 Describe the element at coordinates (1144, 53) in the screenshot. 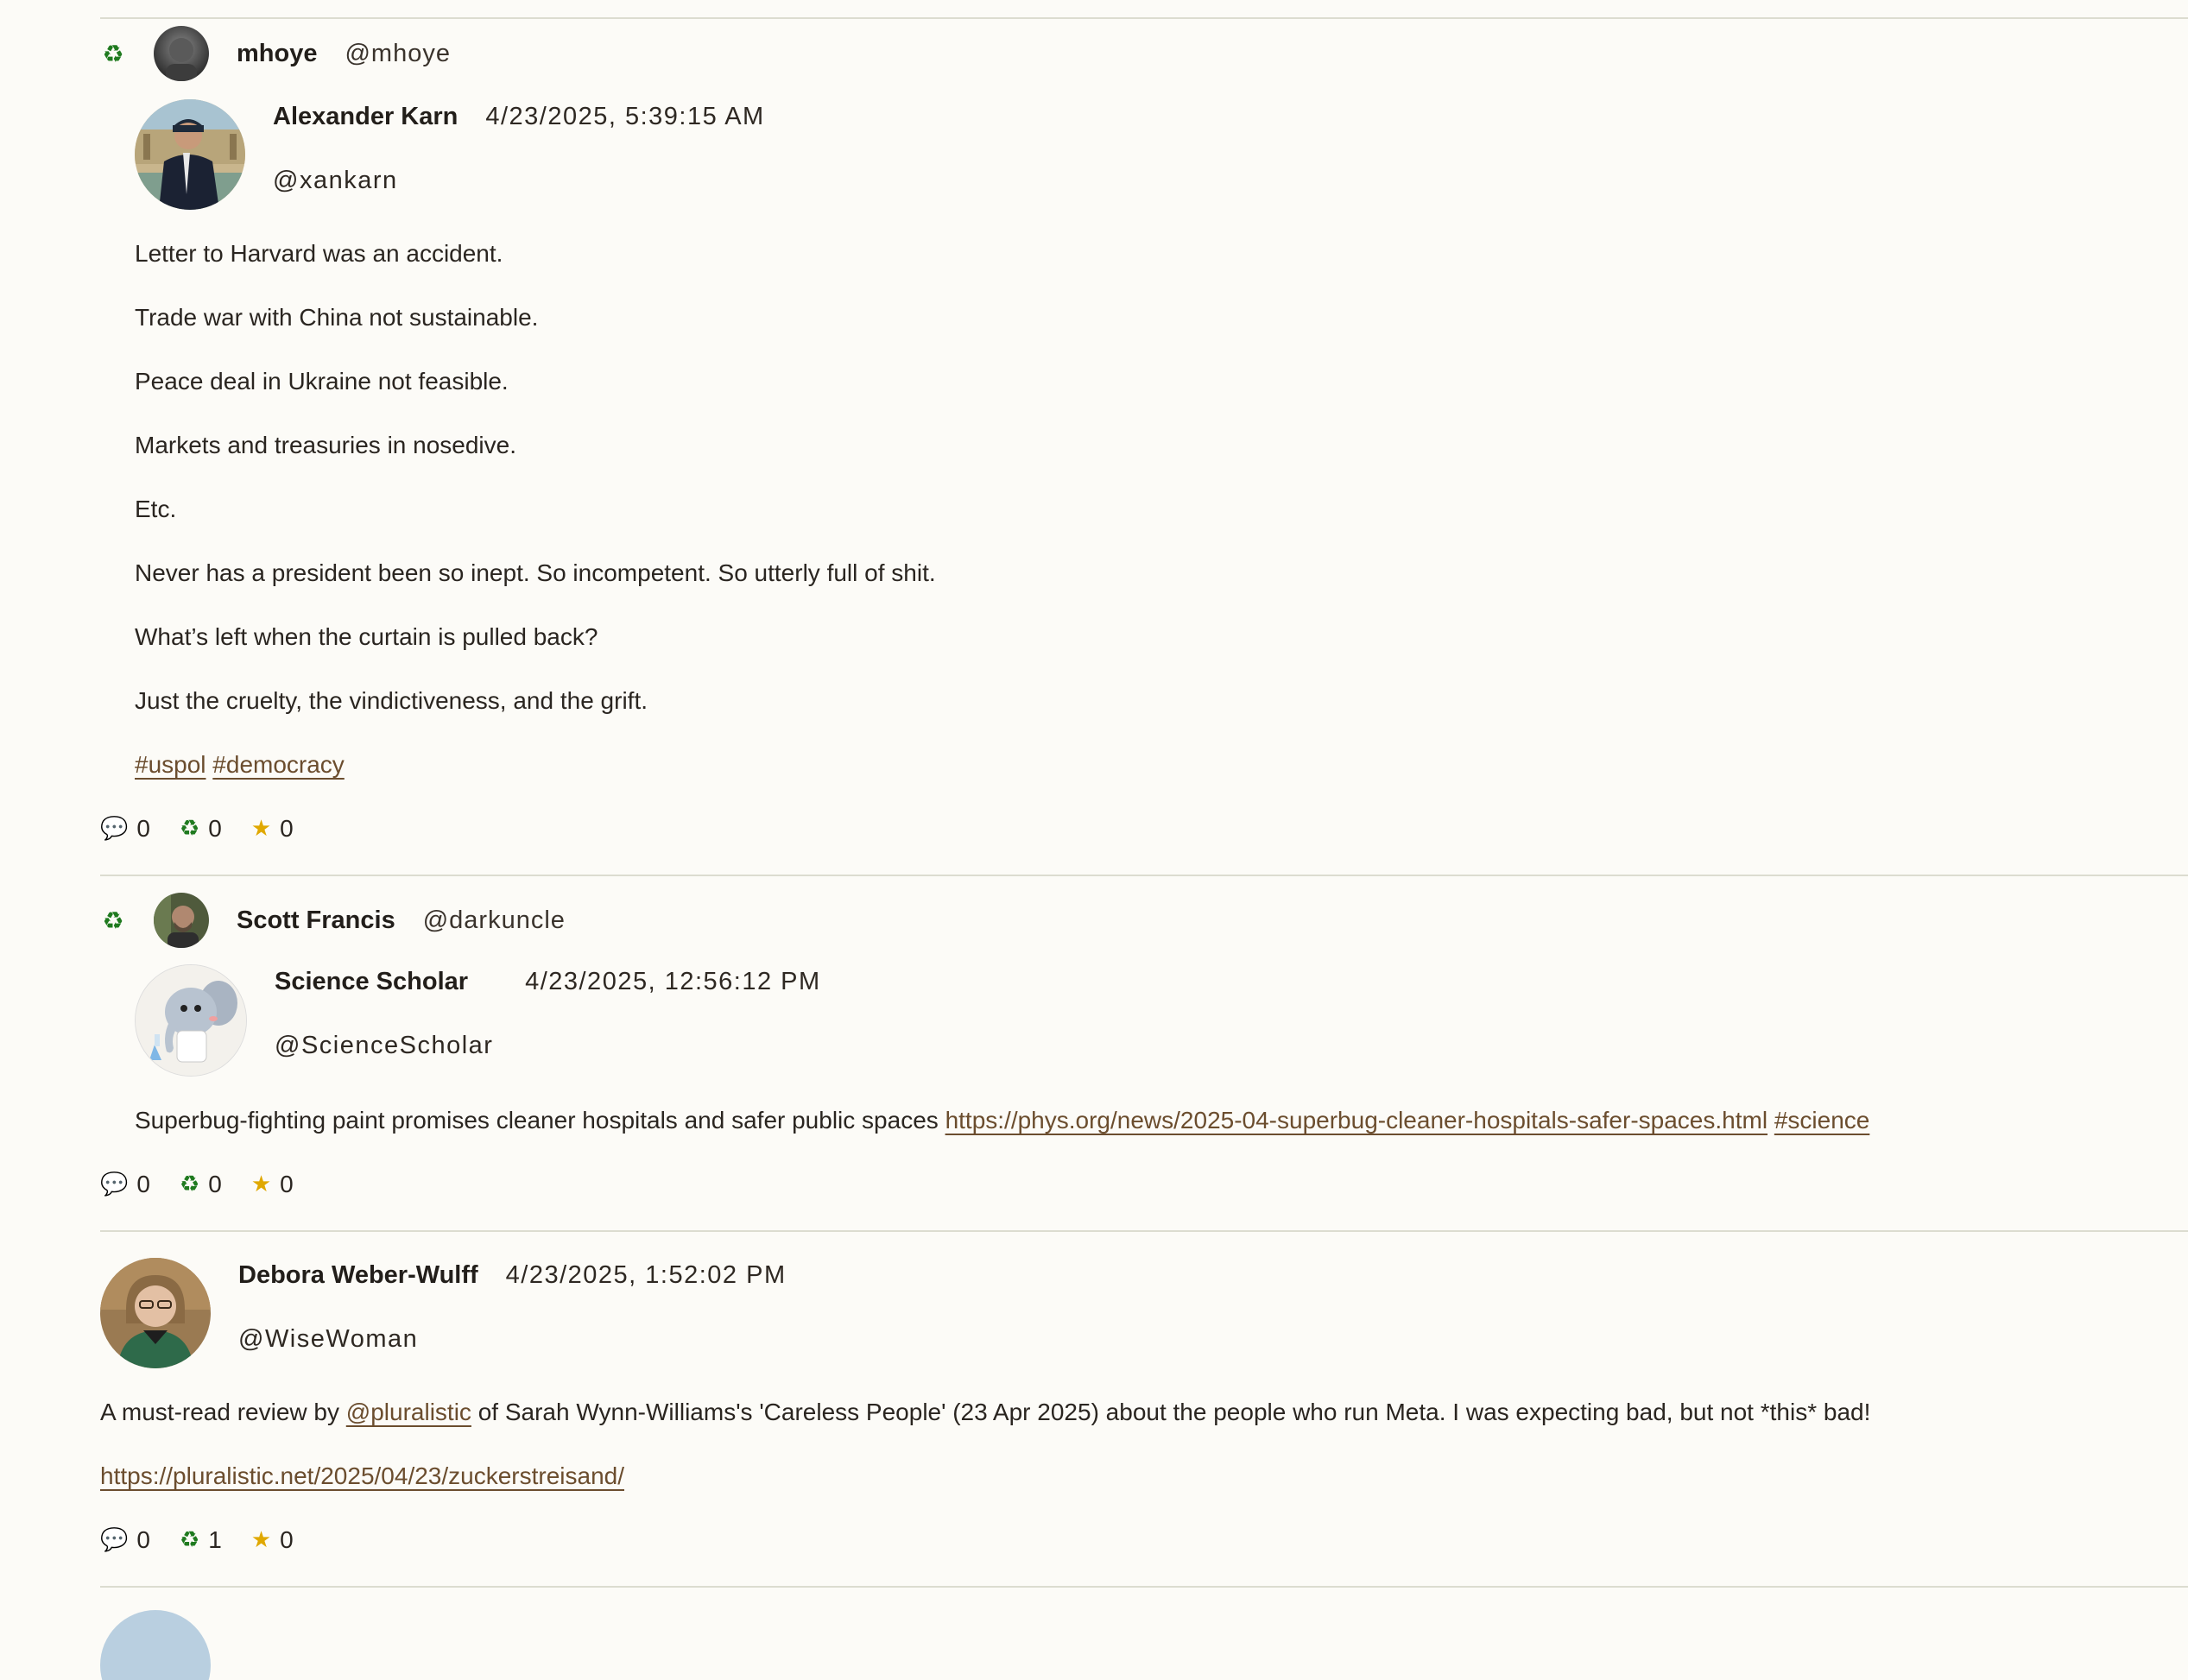

I see `boost-row: ♻ mhoye @mhoye` at that location.